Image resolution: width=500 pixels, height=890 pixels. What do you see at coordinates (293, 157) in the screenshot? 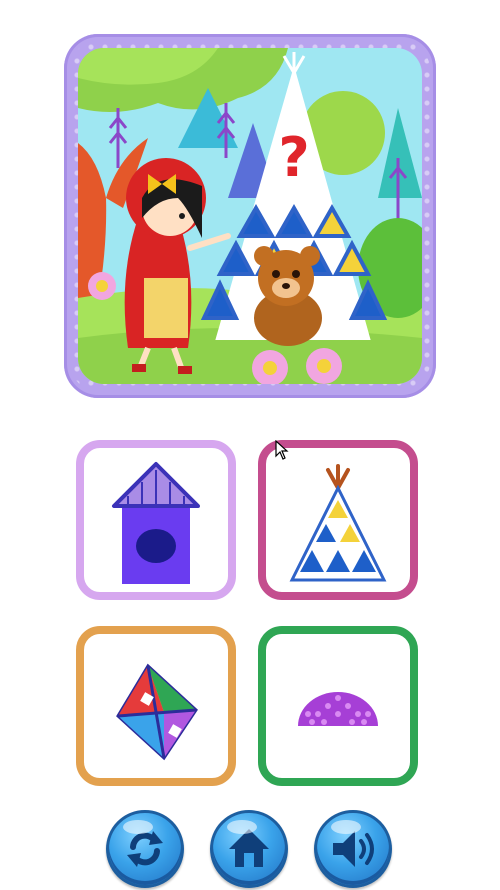
I see `question-mark: ?` at bounding box center [293, 157].